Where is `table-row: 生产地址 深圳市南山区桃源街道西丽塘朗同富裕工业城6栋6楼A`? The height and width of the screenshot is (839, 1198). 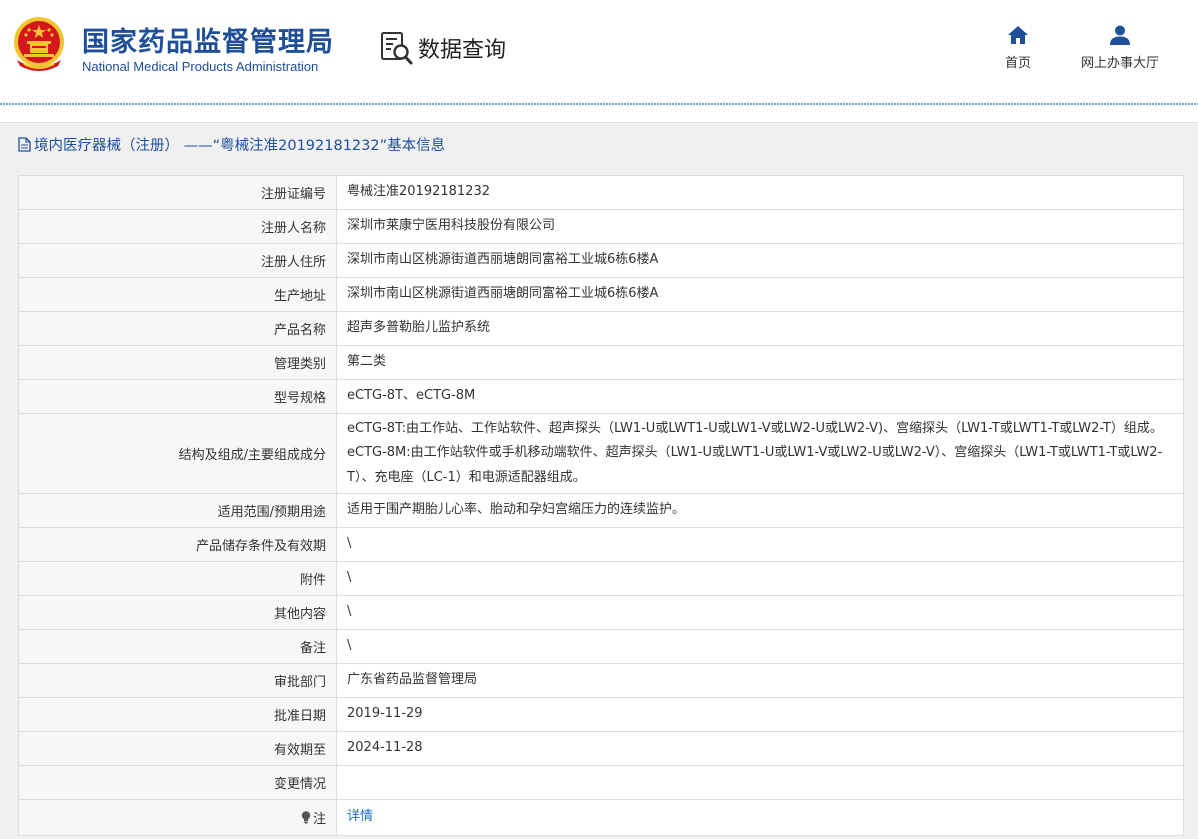 table-row: 生产地址 深圳市南山区桃源街道西丽塘朗同富裕工业城6栋6楼A is located at coordinates (601, 294).